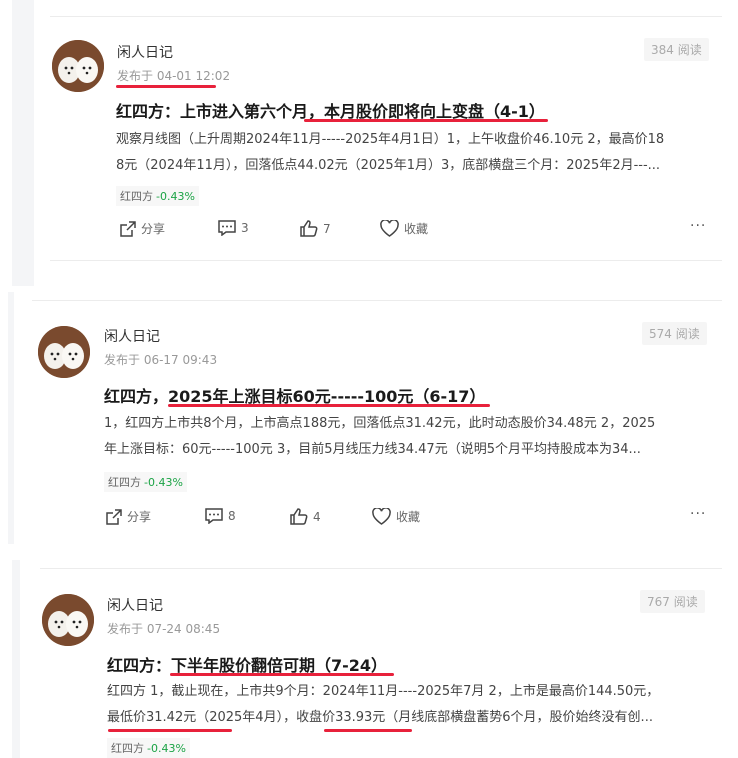  What do you see at coordinates (672, 601) in the screenshot?
I see `read-count-badge: 767 阅读` at bounding box center [672, 601].